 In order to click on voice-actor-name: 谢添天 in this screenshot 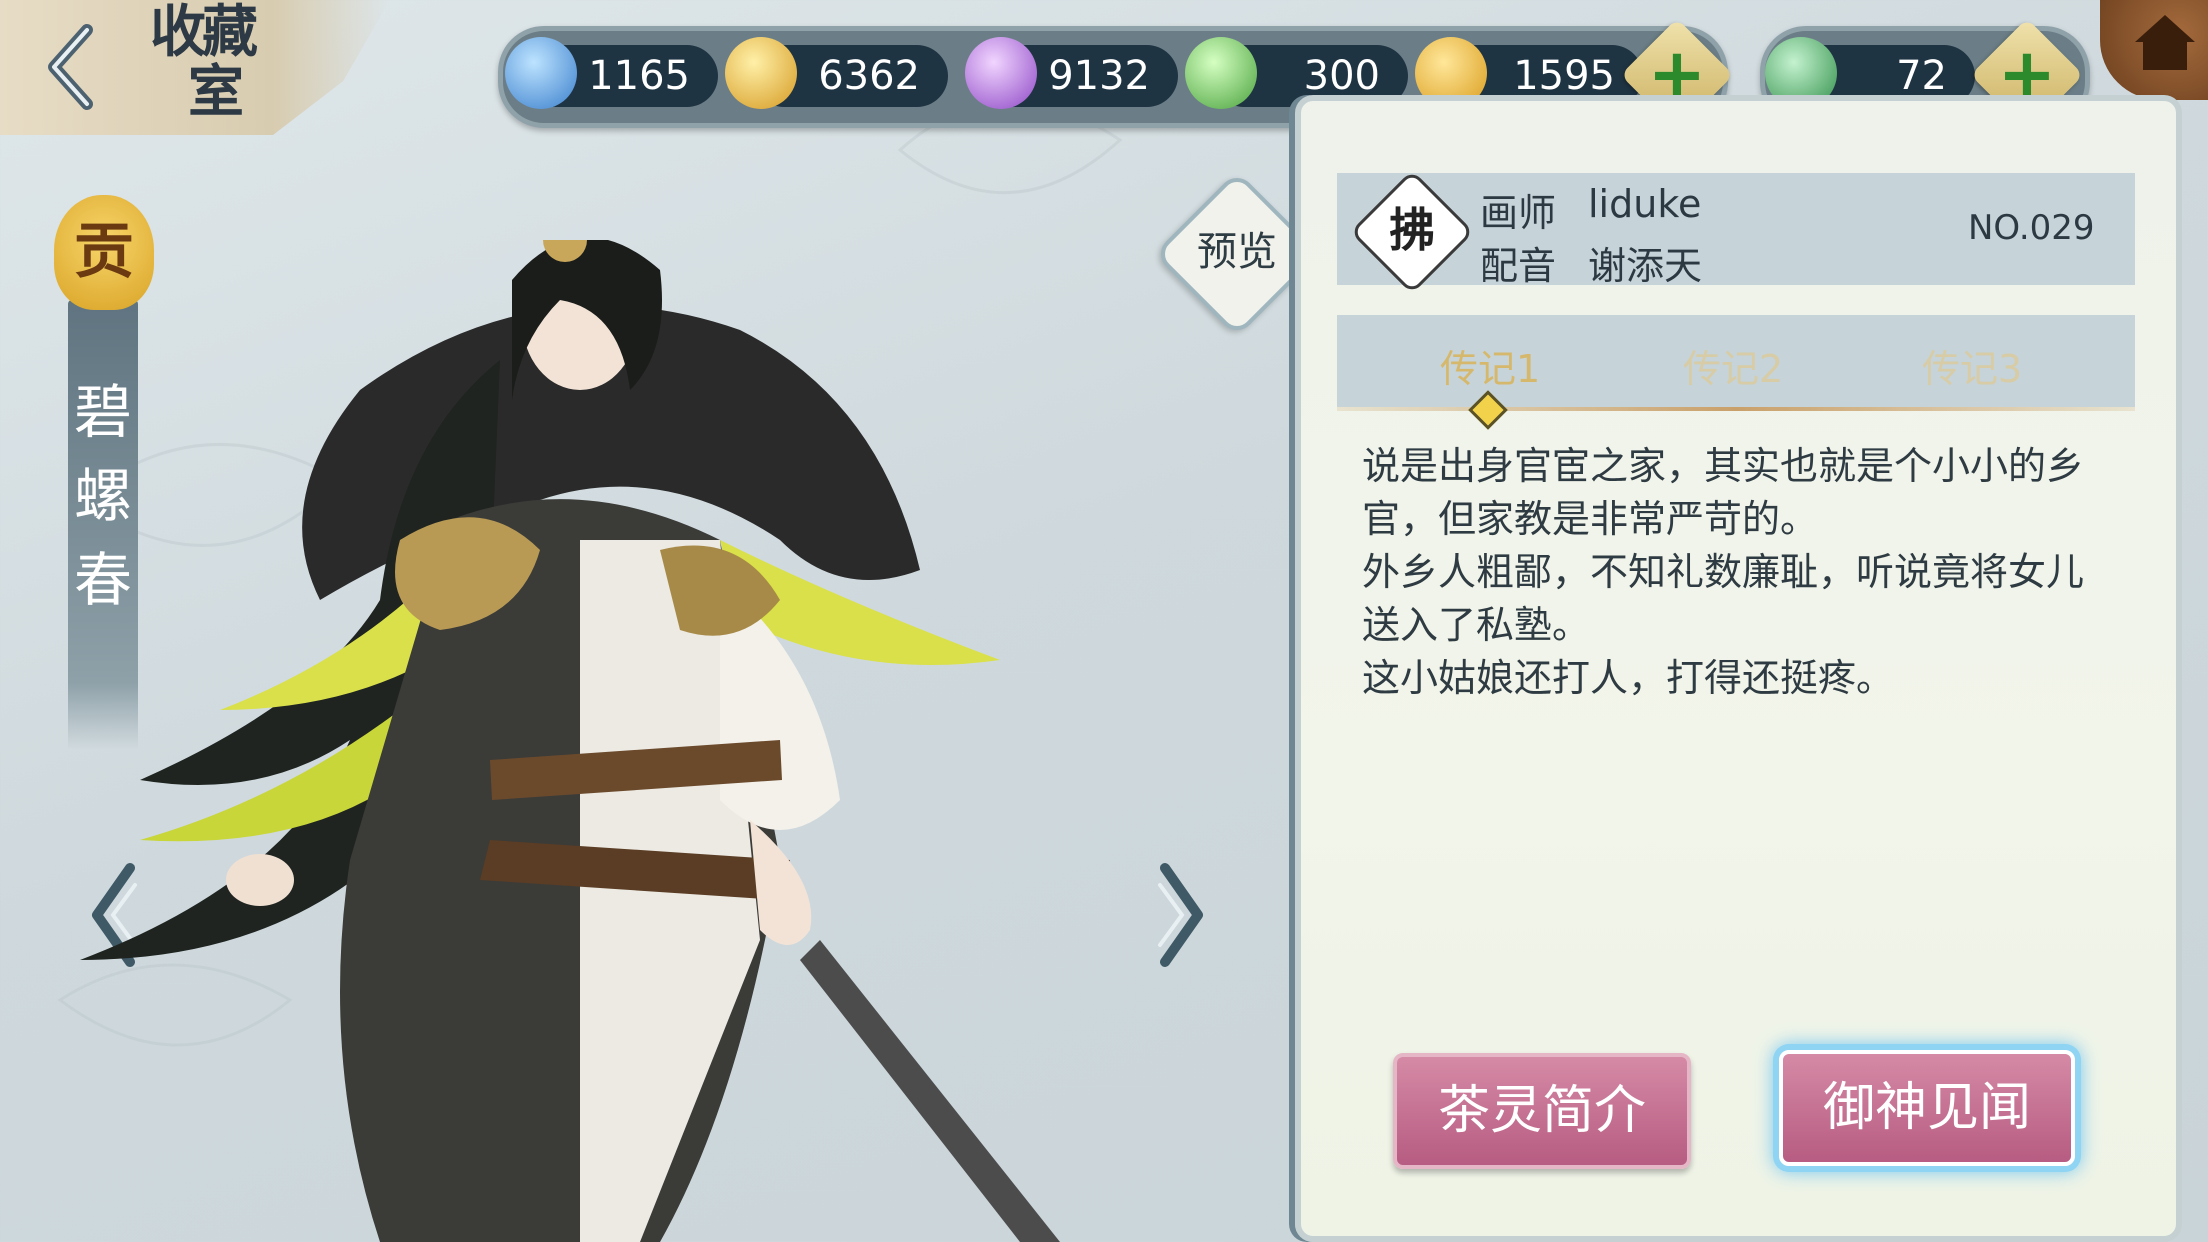, I will do `click(1645, 266)`.